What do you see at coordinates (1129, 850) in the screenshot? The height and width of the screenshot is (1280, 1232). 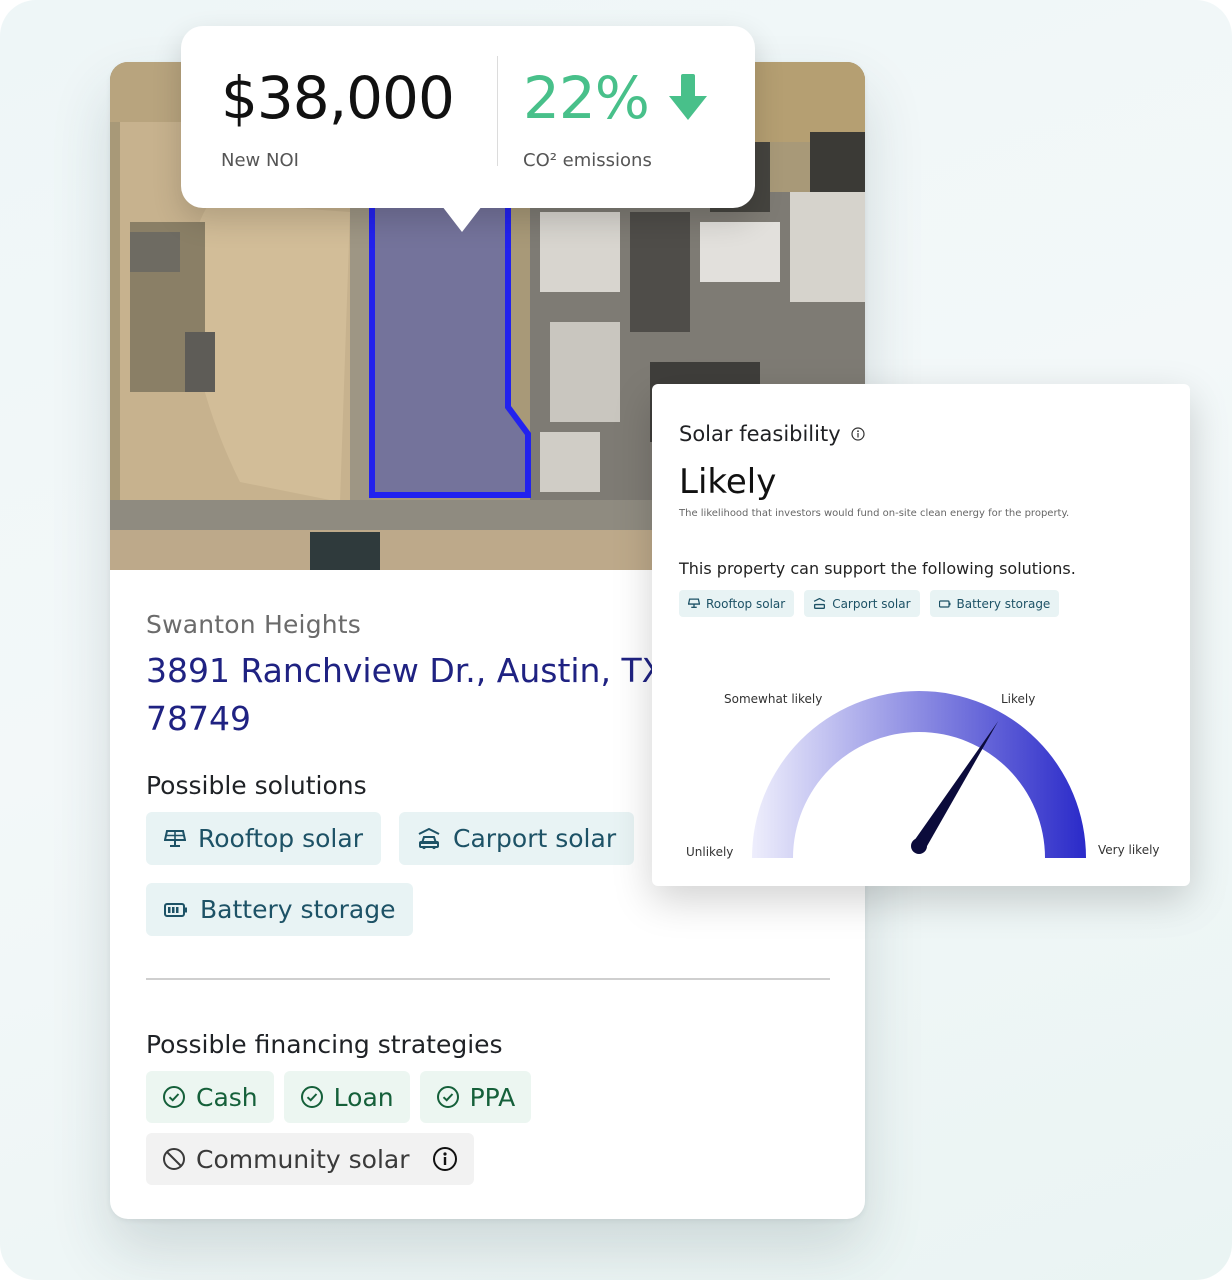 I see `gauge-label-very-likely: Very likely` at bounding box center [1129, 850].